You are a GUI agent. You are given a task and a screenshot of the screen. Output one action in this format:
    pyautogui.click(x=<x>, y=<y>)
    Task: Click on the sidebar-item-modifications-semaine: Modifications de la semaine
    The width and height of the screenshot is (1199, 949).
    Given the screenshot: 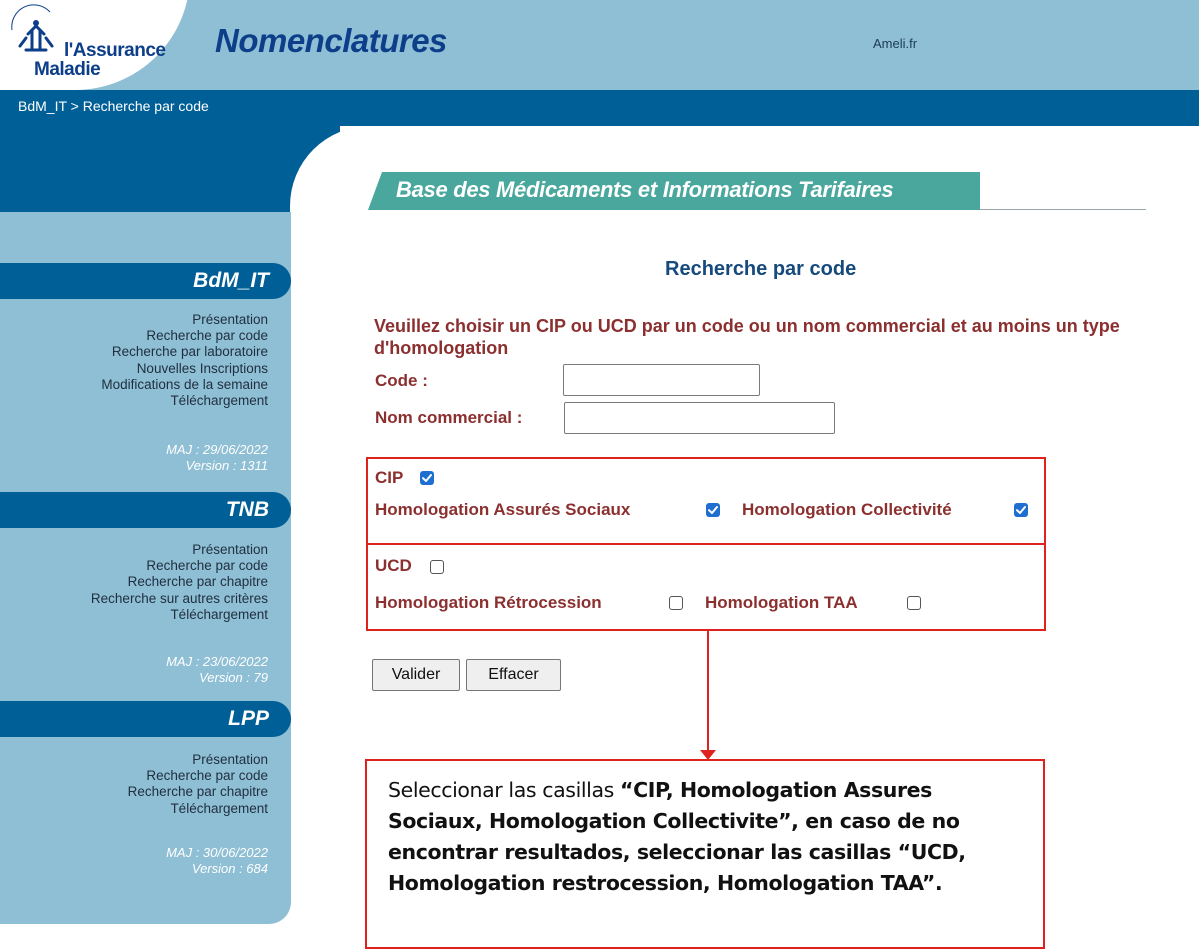 What is the action you would take?
    pyautogui.click(x=184, y=385)
    